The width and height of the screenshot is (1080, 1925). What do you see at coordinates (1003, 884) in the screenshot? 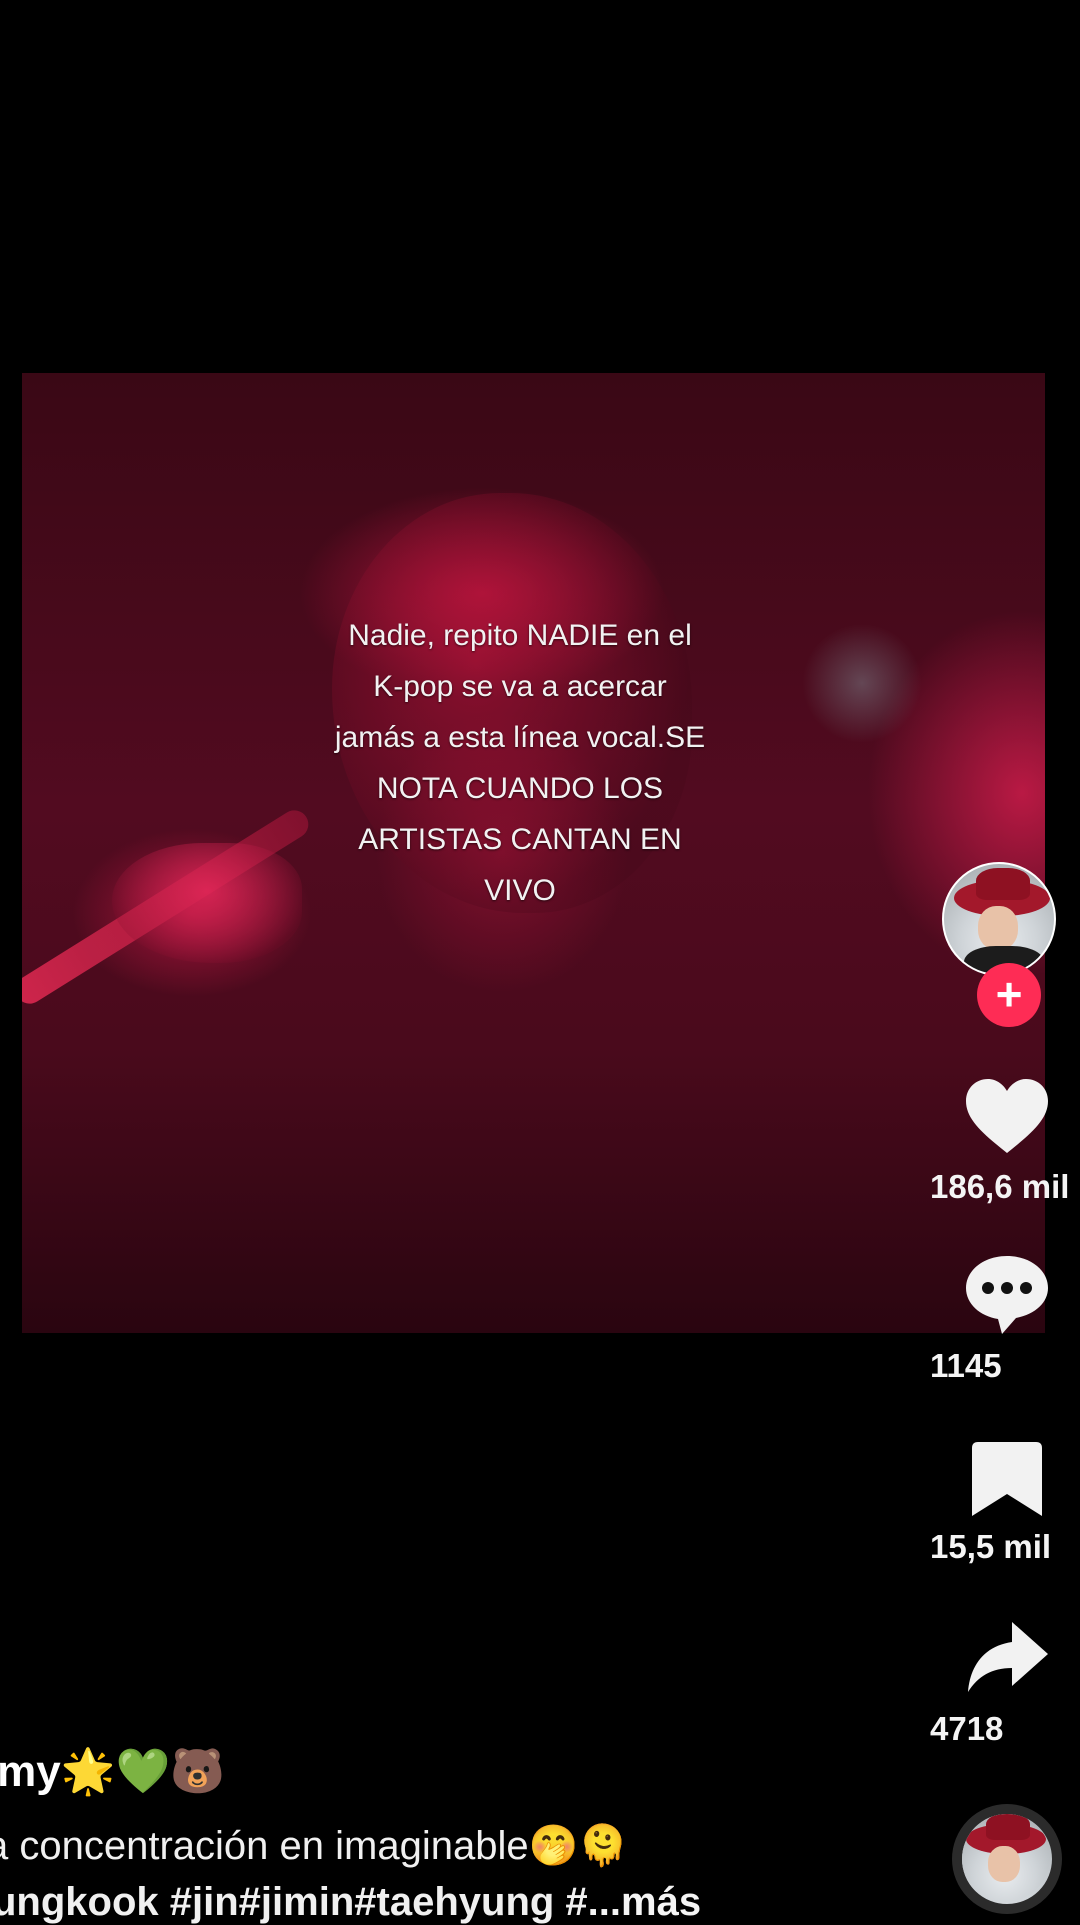
I see `avatar-hat-crown` at bounding box center [1003, 884].